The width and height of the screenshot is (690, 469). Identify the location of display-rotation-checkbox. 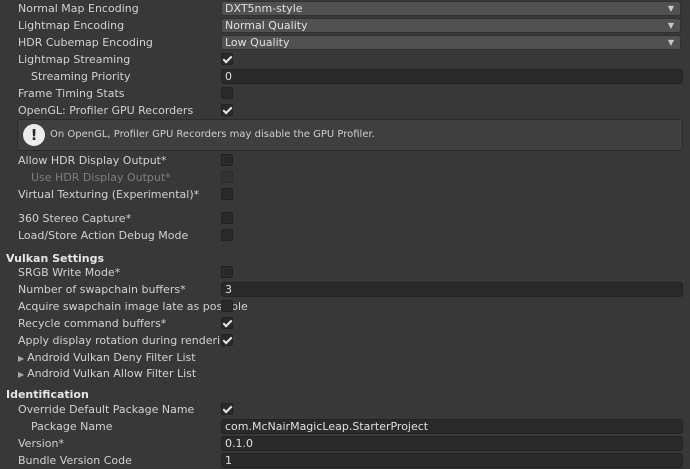
(227, 340).